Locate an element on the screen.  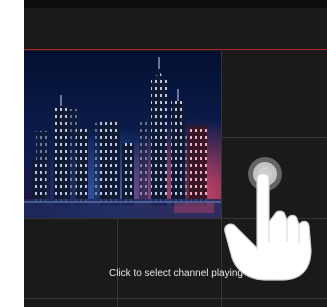
tap-hand-icon is located at coordinates (268, 219).